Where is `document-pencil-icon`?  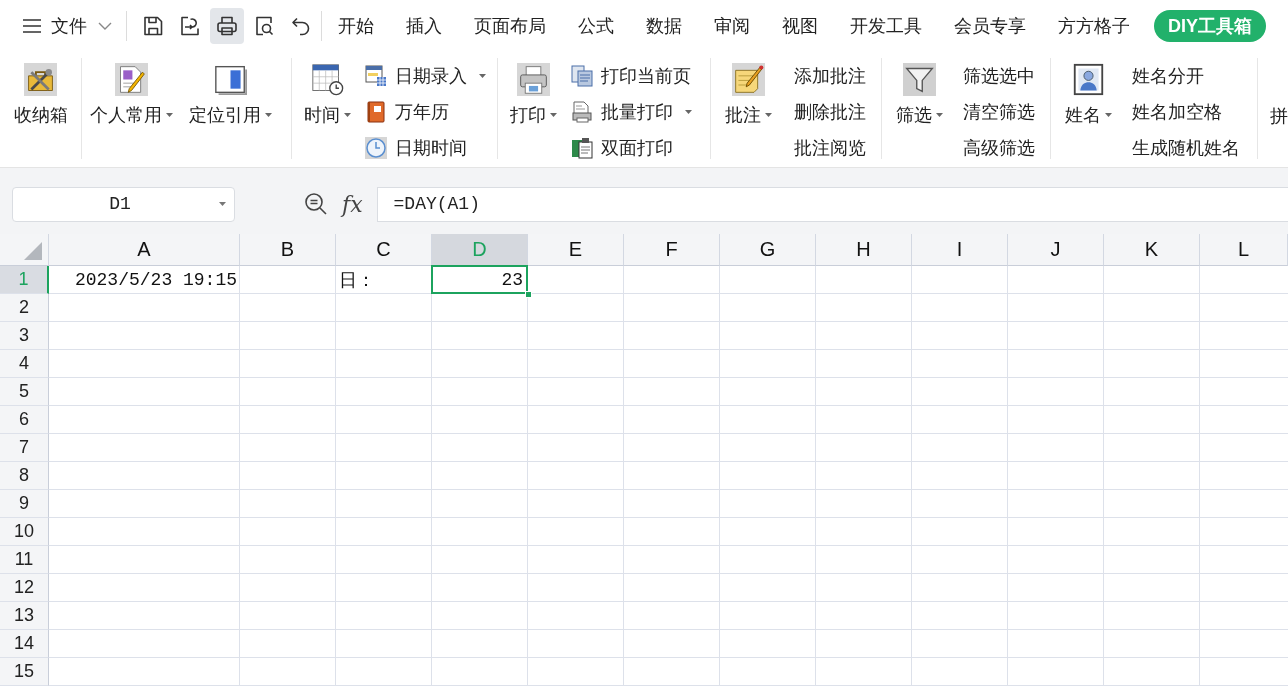 document-pencil-icon is located at coordinates (131, 79).